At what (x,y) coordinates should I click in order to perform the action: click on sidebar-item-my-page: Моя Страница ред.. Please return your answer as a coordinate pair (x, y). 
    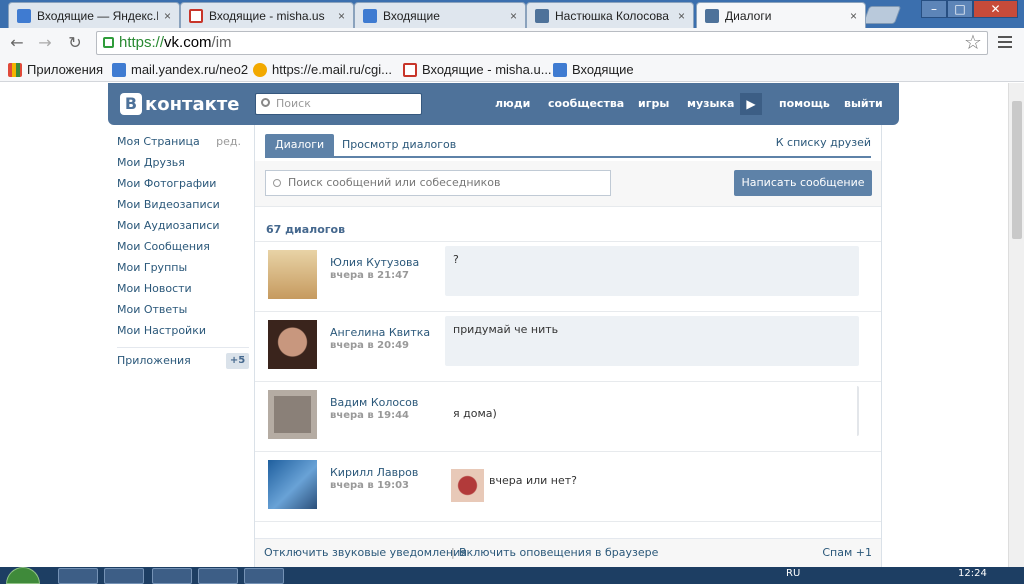
    Looking at the image, I should click on (183, 141).